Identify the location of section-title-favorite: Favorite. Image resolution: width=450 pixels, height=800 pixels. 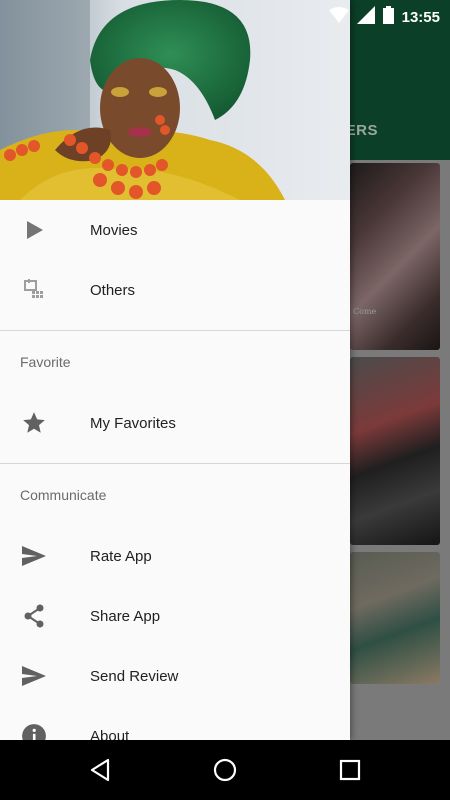
(45, 362).